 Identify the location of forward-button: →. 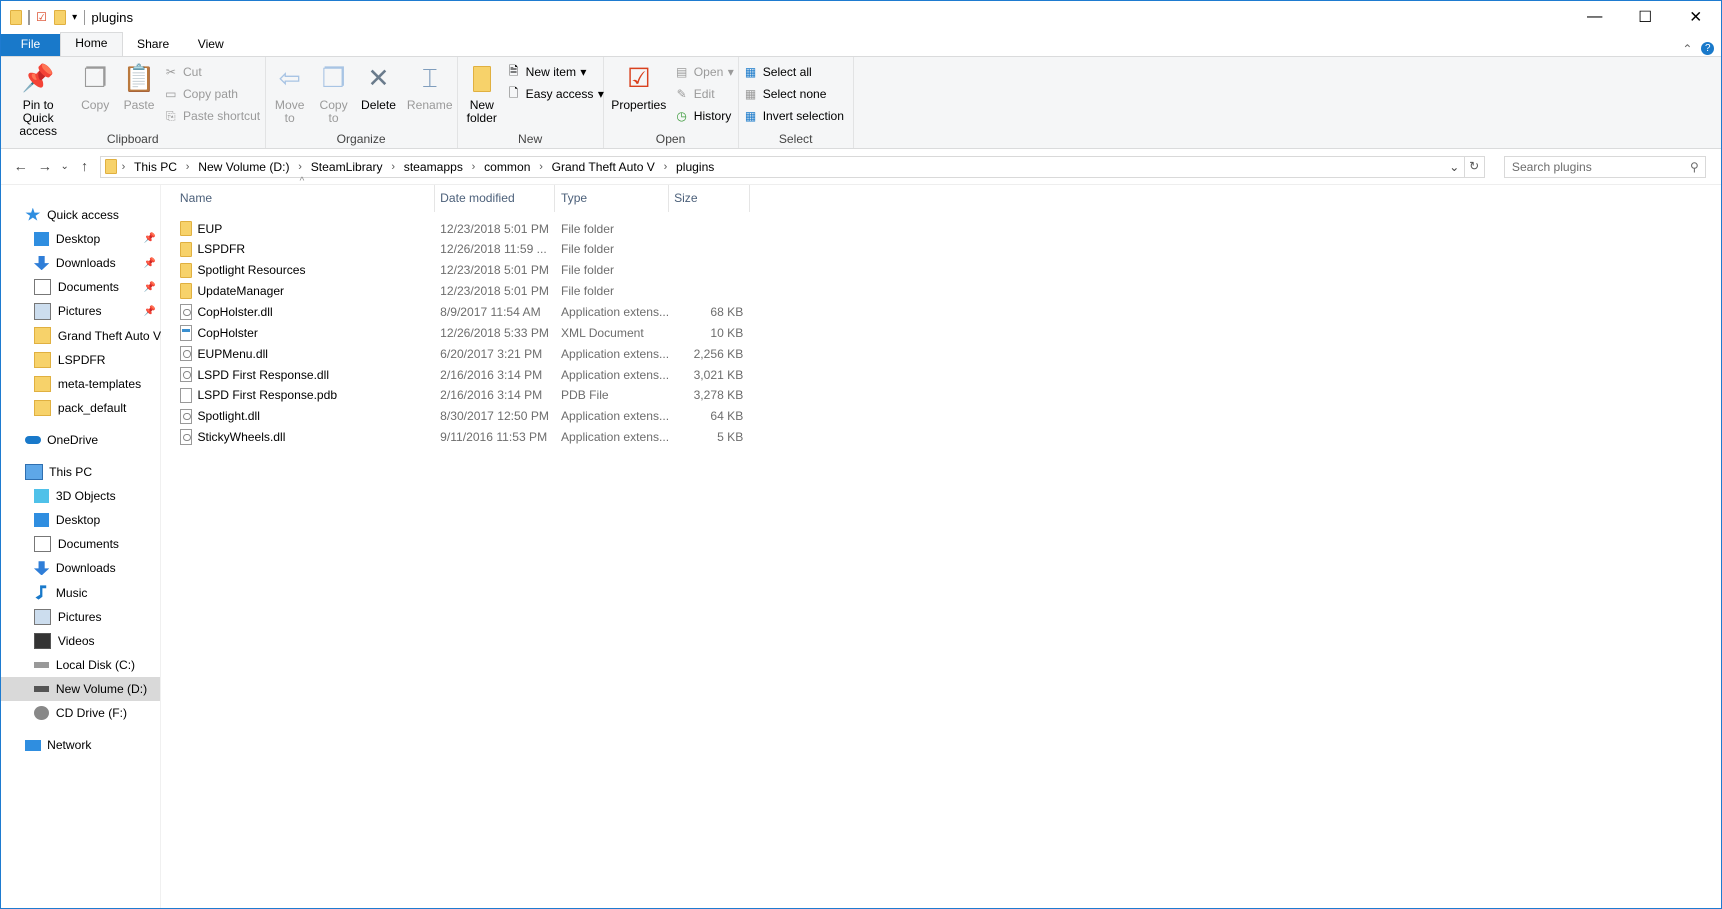
(45, 167).